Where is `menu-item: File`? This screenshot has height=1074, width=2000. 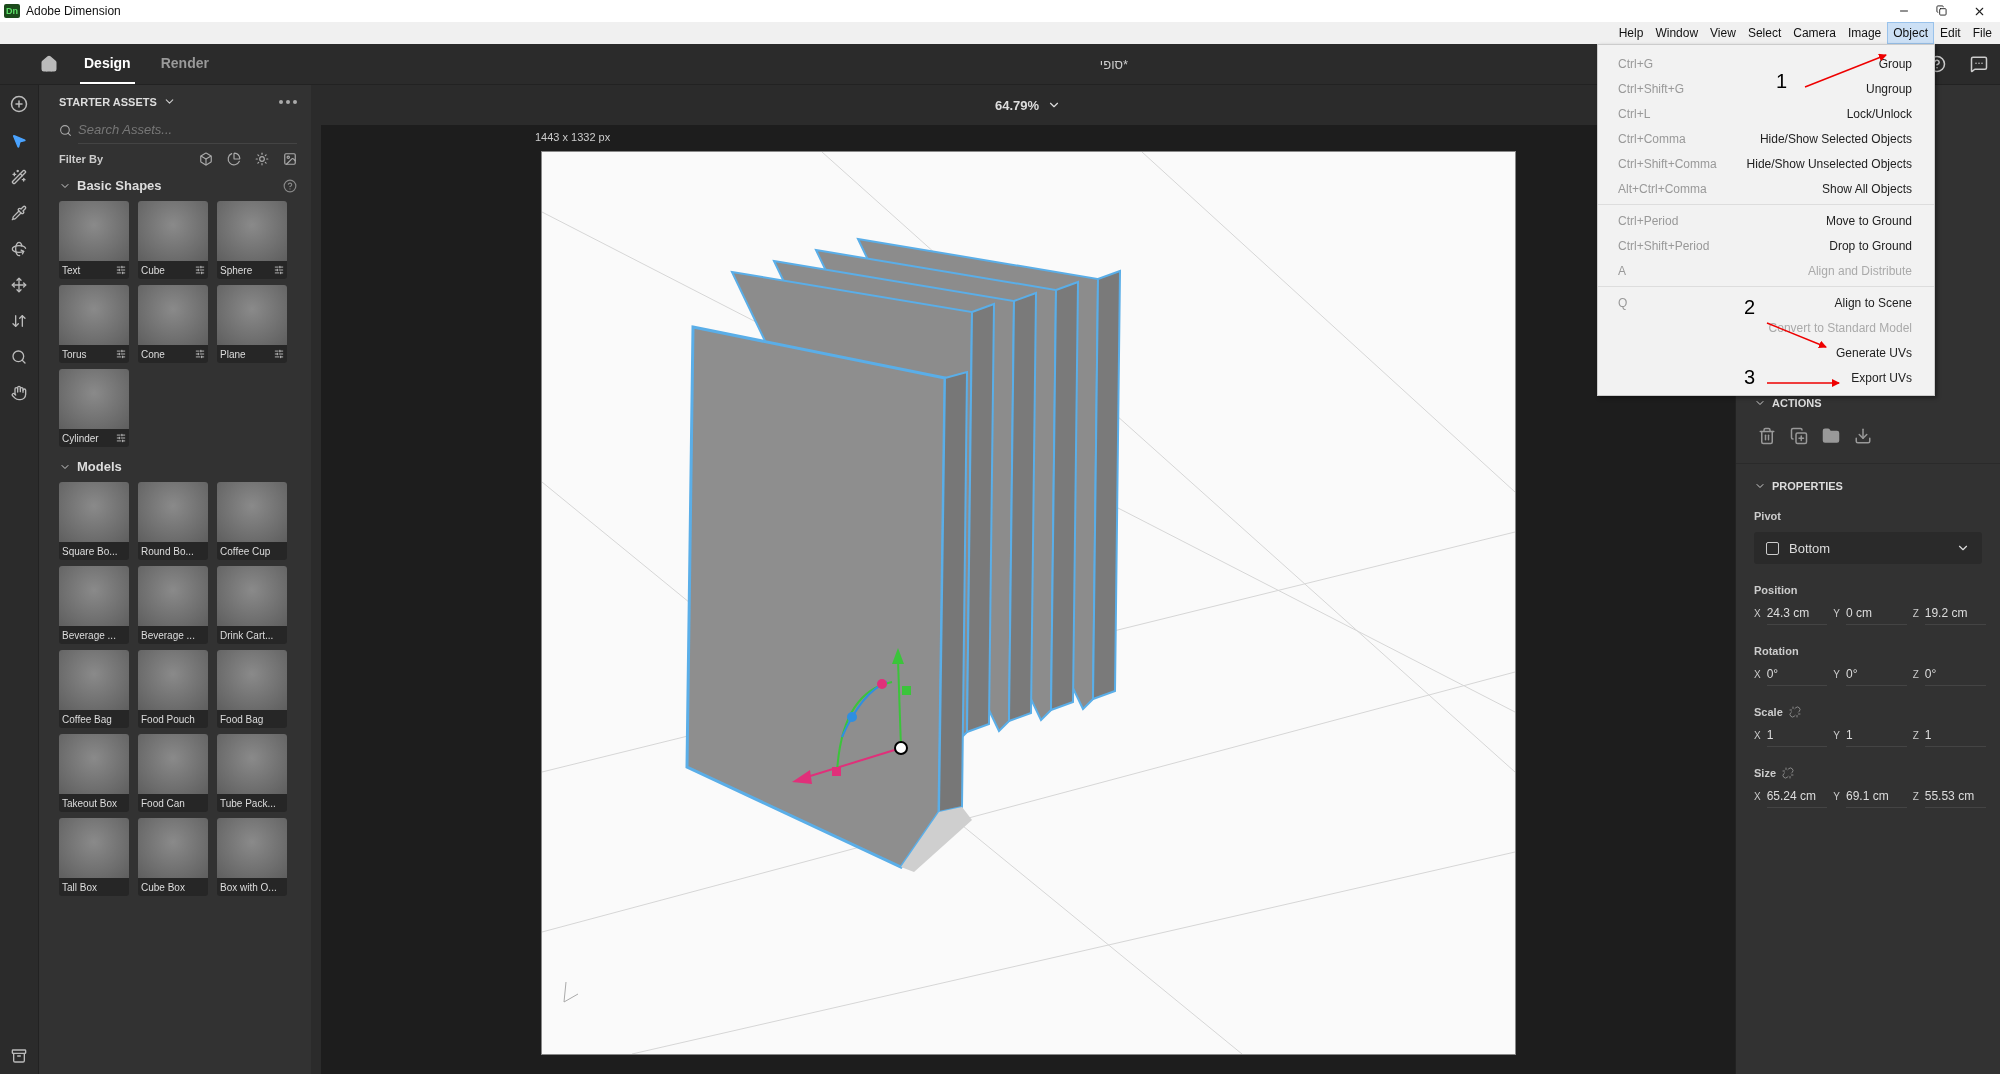 menu-item: File is located at coordinates (1982, 33).